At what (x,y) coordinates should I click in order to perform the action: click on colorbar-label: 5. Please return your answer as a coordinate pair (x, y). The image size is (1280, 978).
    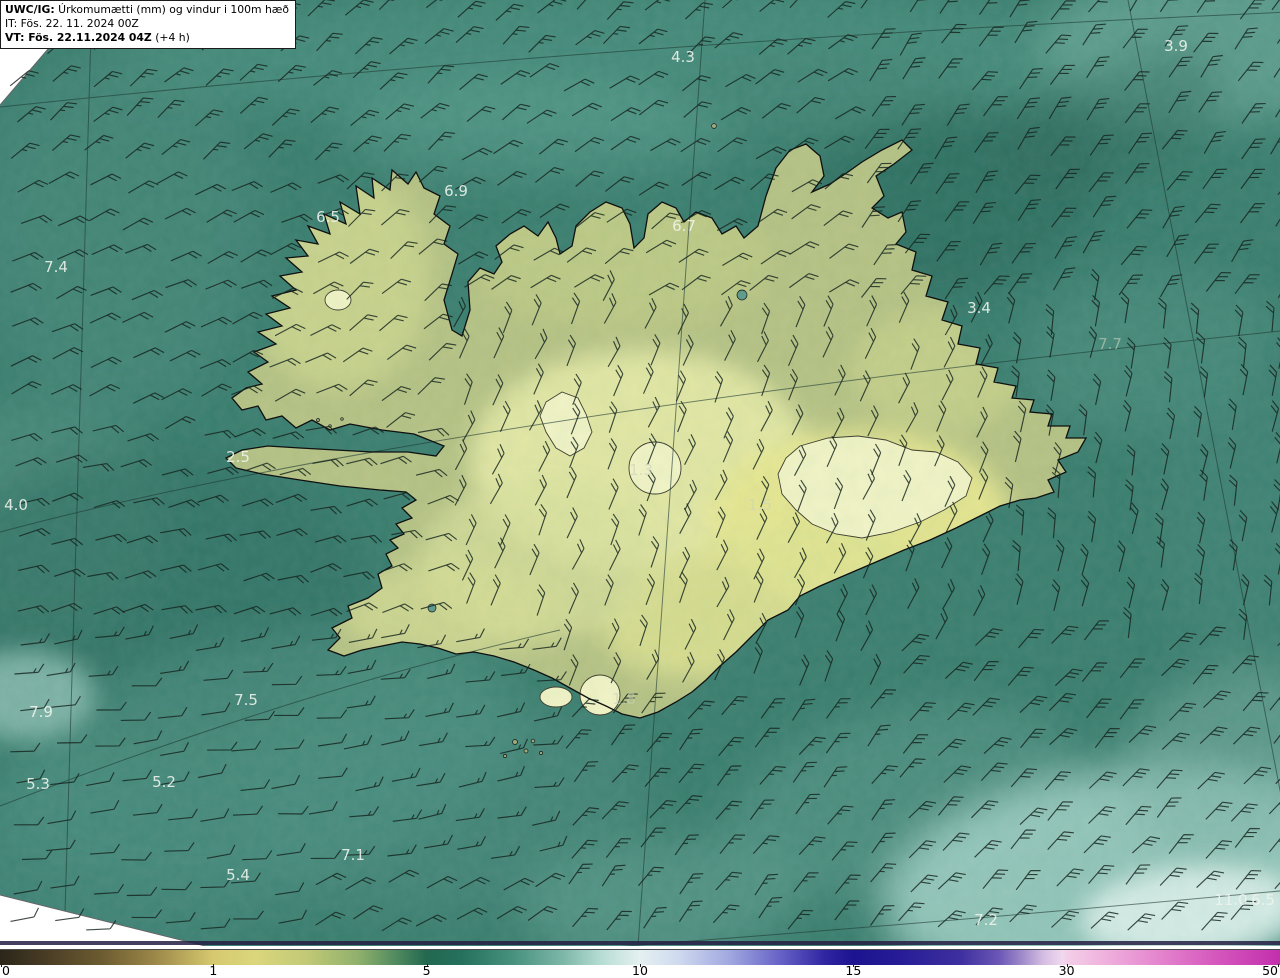
    Looking at the image, I should click on (426, 970).